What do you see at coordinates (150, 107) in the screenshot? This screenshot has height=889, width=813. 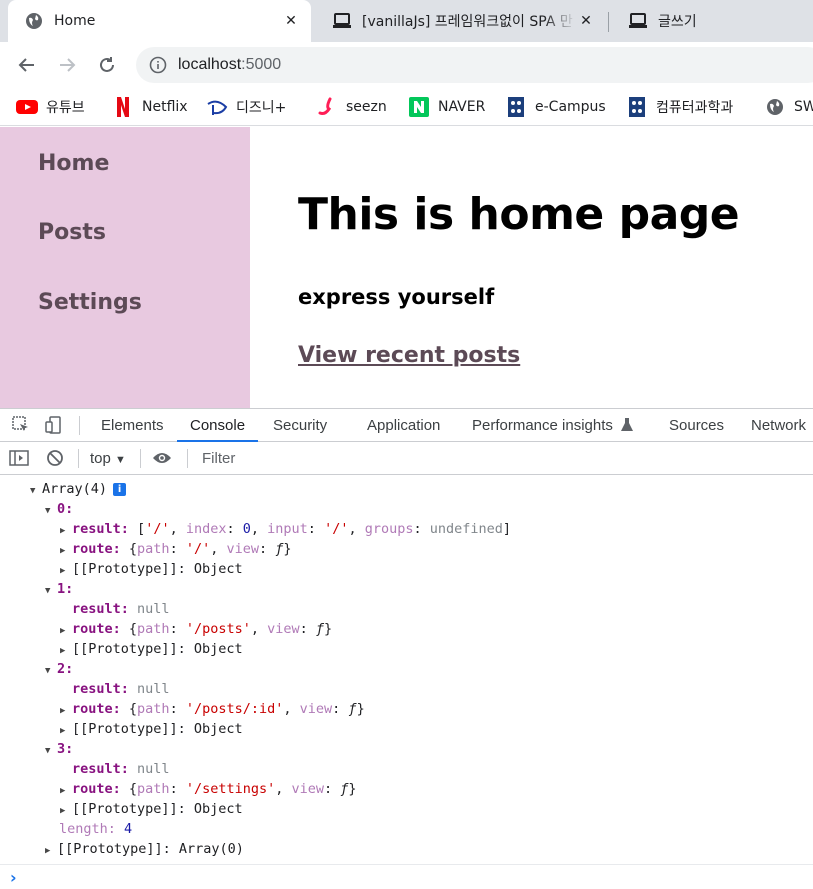 I see `bookmark-netflix: Netflix` at bounding box center [150, 107].